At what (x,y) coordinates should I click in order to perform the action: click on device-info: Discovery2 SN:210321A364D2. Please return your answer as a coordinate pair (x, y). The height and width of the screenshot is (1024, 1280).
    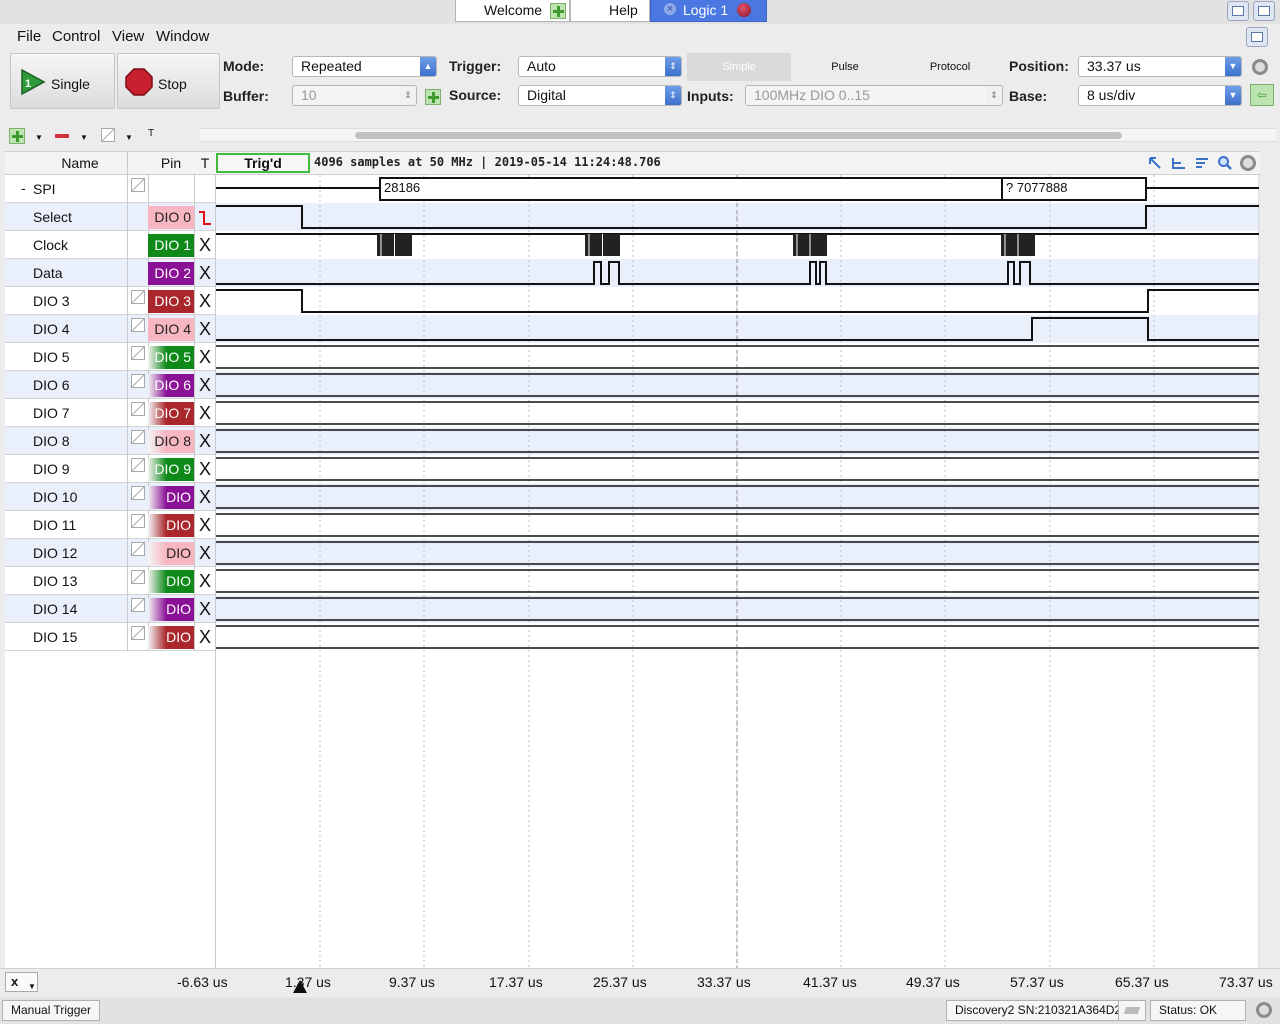
    Looking at the image, I should click on (1038, 1010).